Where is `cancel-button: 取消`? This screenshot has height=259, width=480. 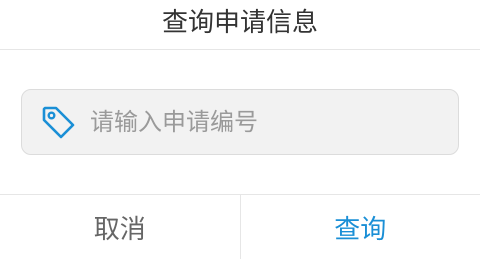
cancel-button: 取消 is located at coordinates (120, 227).